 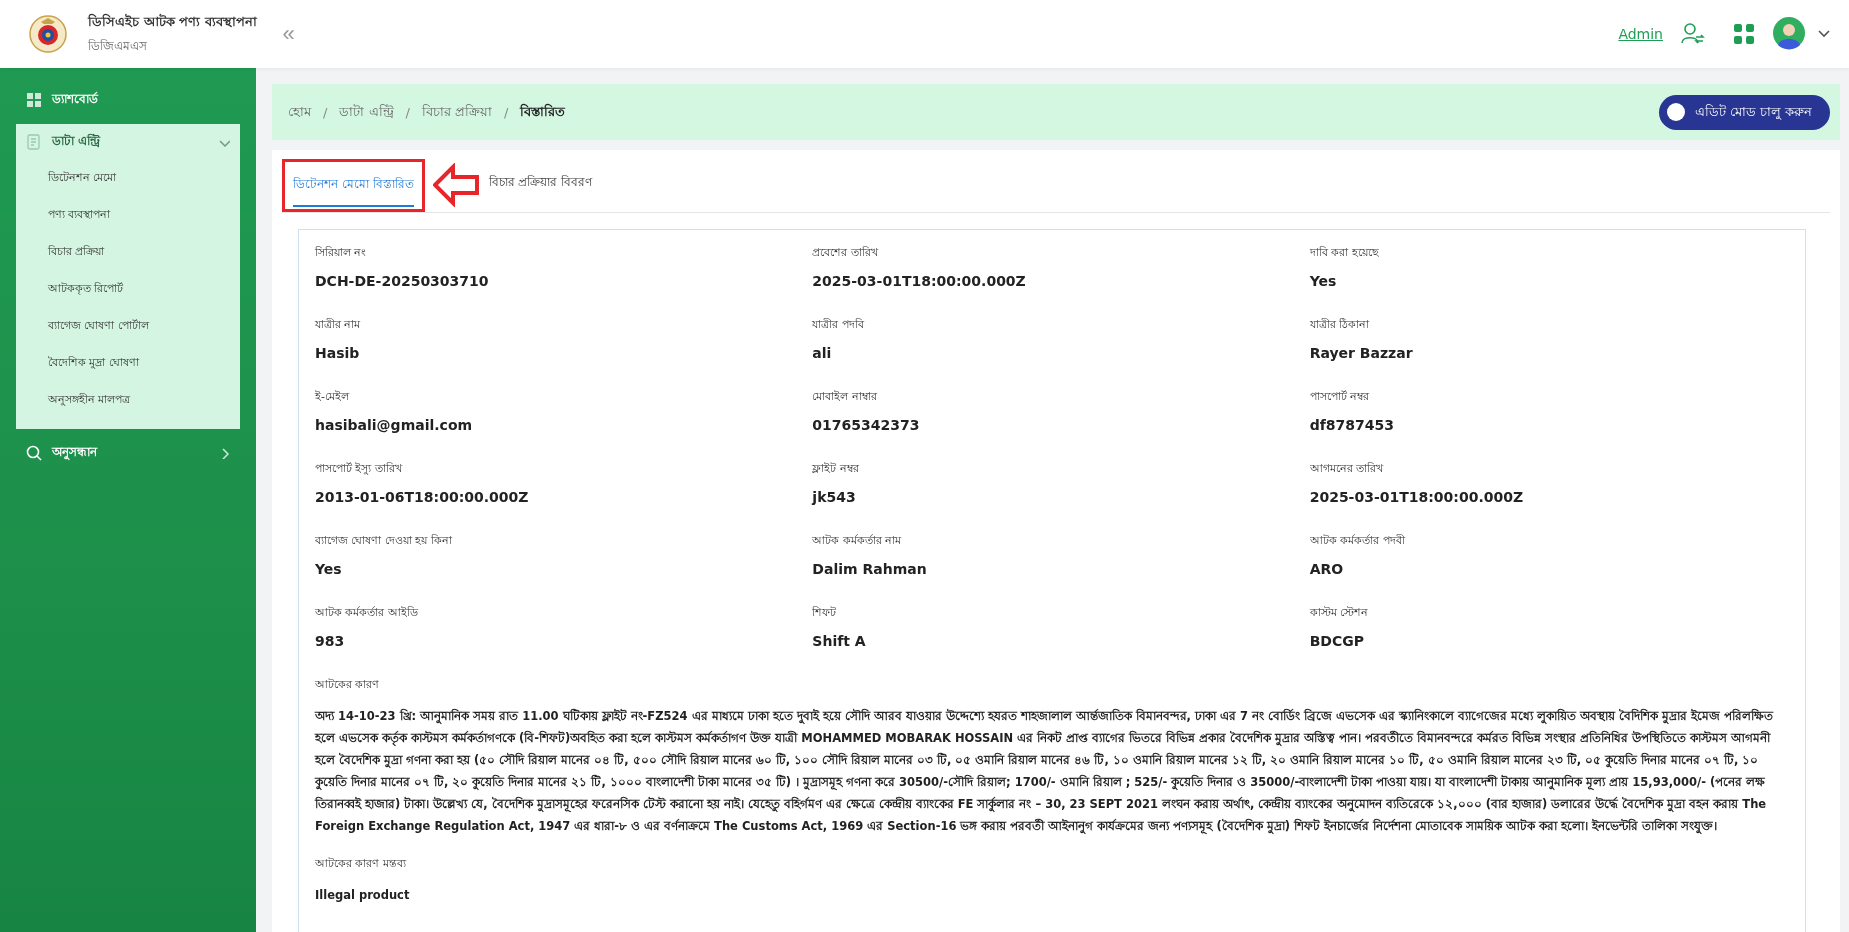 I want to click on annotation-arrow-icon, so click(x=455, y=185).